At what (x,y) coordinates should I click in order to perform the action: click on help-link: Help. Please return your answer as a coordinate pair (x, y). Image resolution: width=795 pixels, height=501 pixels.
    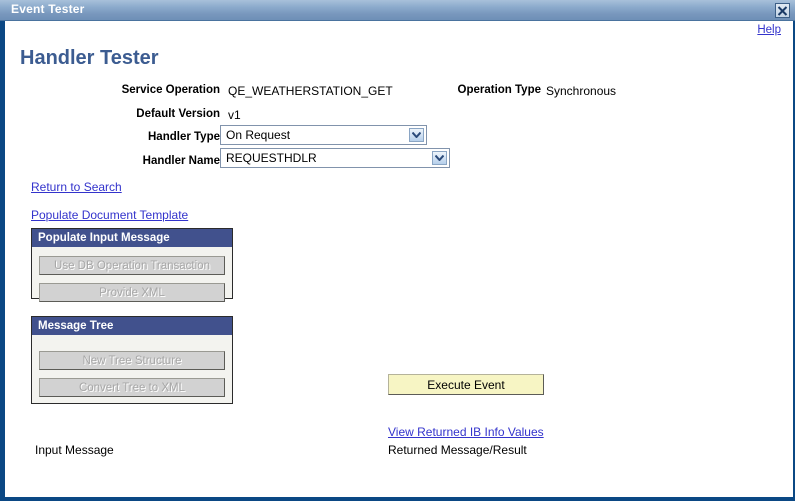
    Looking at the image, I should click on (769, 30).